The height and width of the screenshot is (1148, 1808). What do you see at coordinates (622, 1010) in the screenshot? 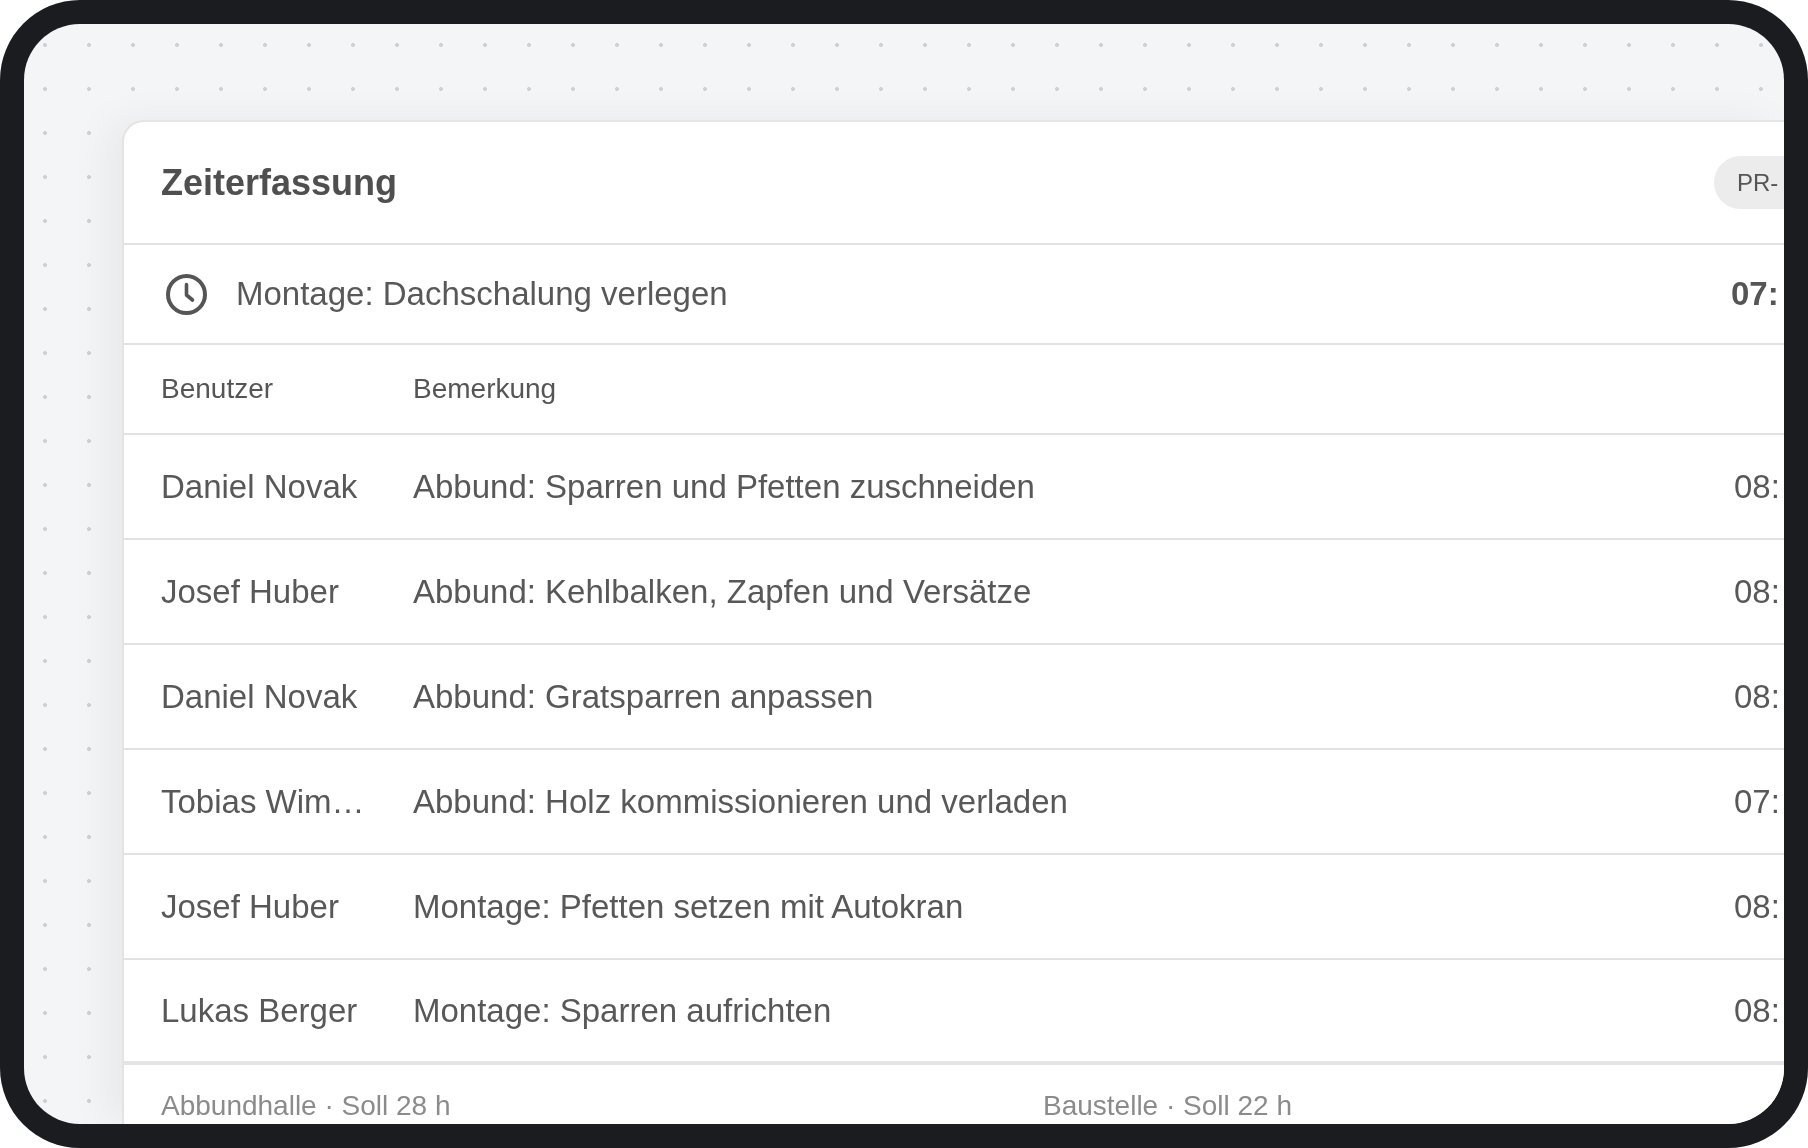
I see `table-cell: Montage: Sparren aufrichten` at bounding box center [622, 1010].